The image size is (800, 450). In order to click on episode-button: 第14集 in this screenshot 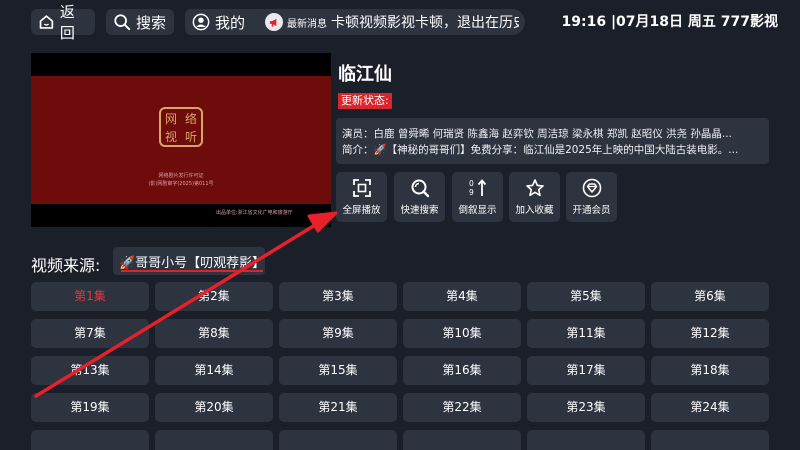, I will do `click(214, 370)`.